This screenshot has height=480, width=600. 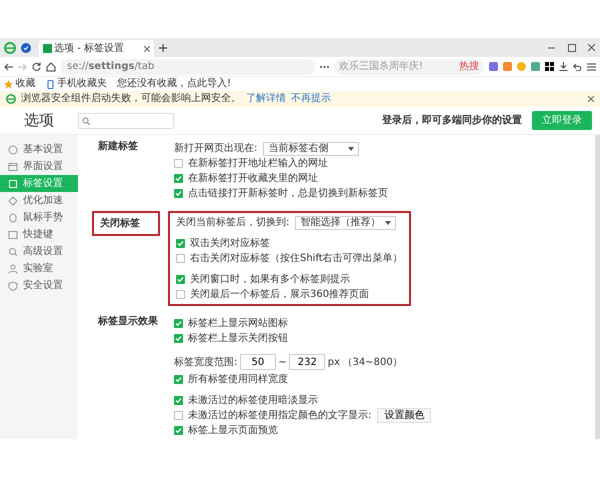 What do you see at coordinates (36, 66) in the screenshot?
I see `reload-icon` at bounding box center [36, 66].